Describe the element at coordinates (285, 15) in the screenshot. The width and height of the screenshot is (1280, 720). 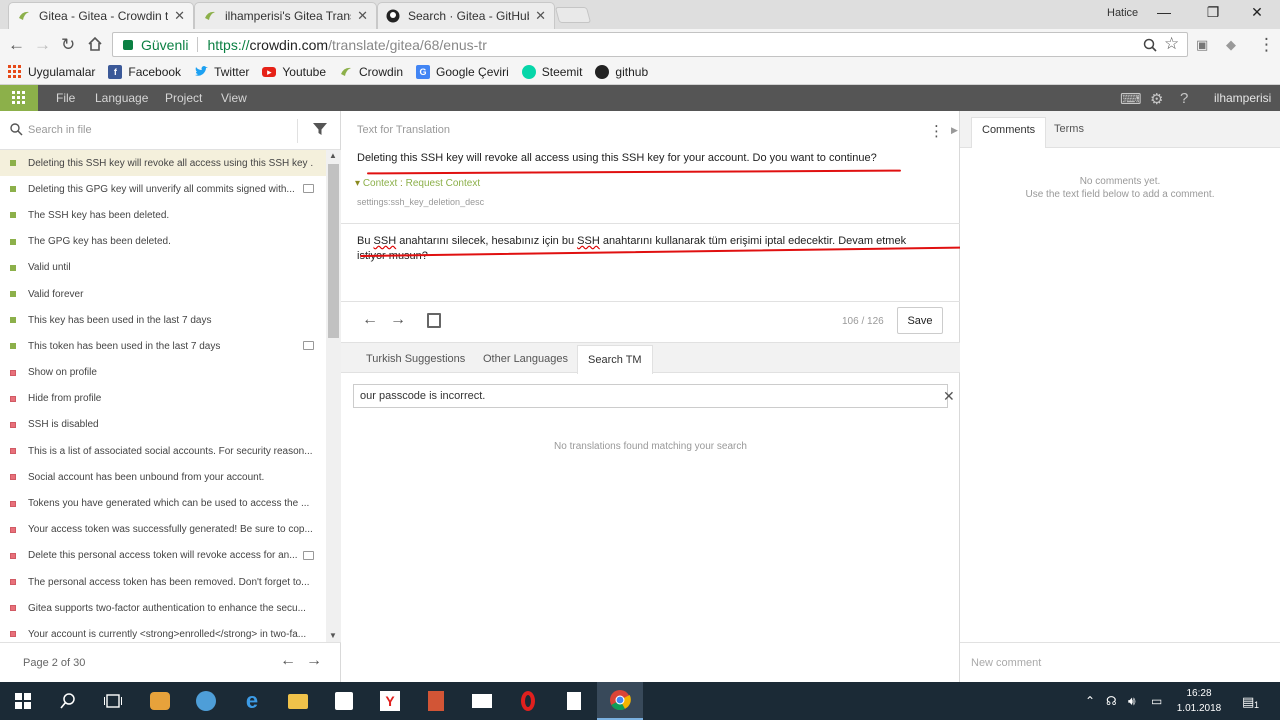
I see `browser-tab-transl: ilhamperisi's Gitea Transl ✕` at that location.